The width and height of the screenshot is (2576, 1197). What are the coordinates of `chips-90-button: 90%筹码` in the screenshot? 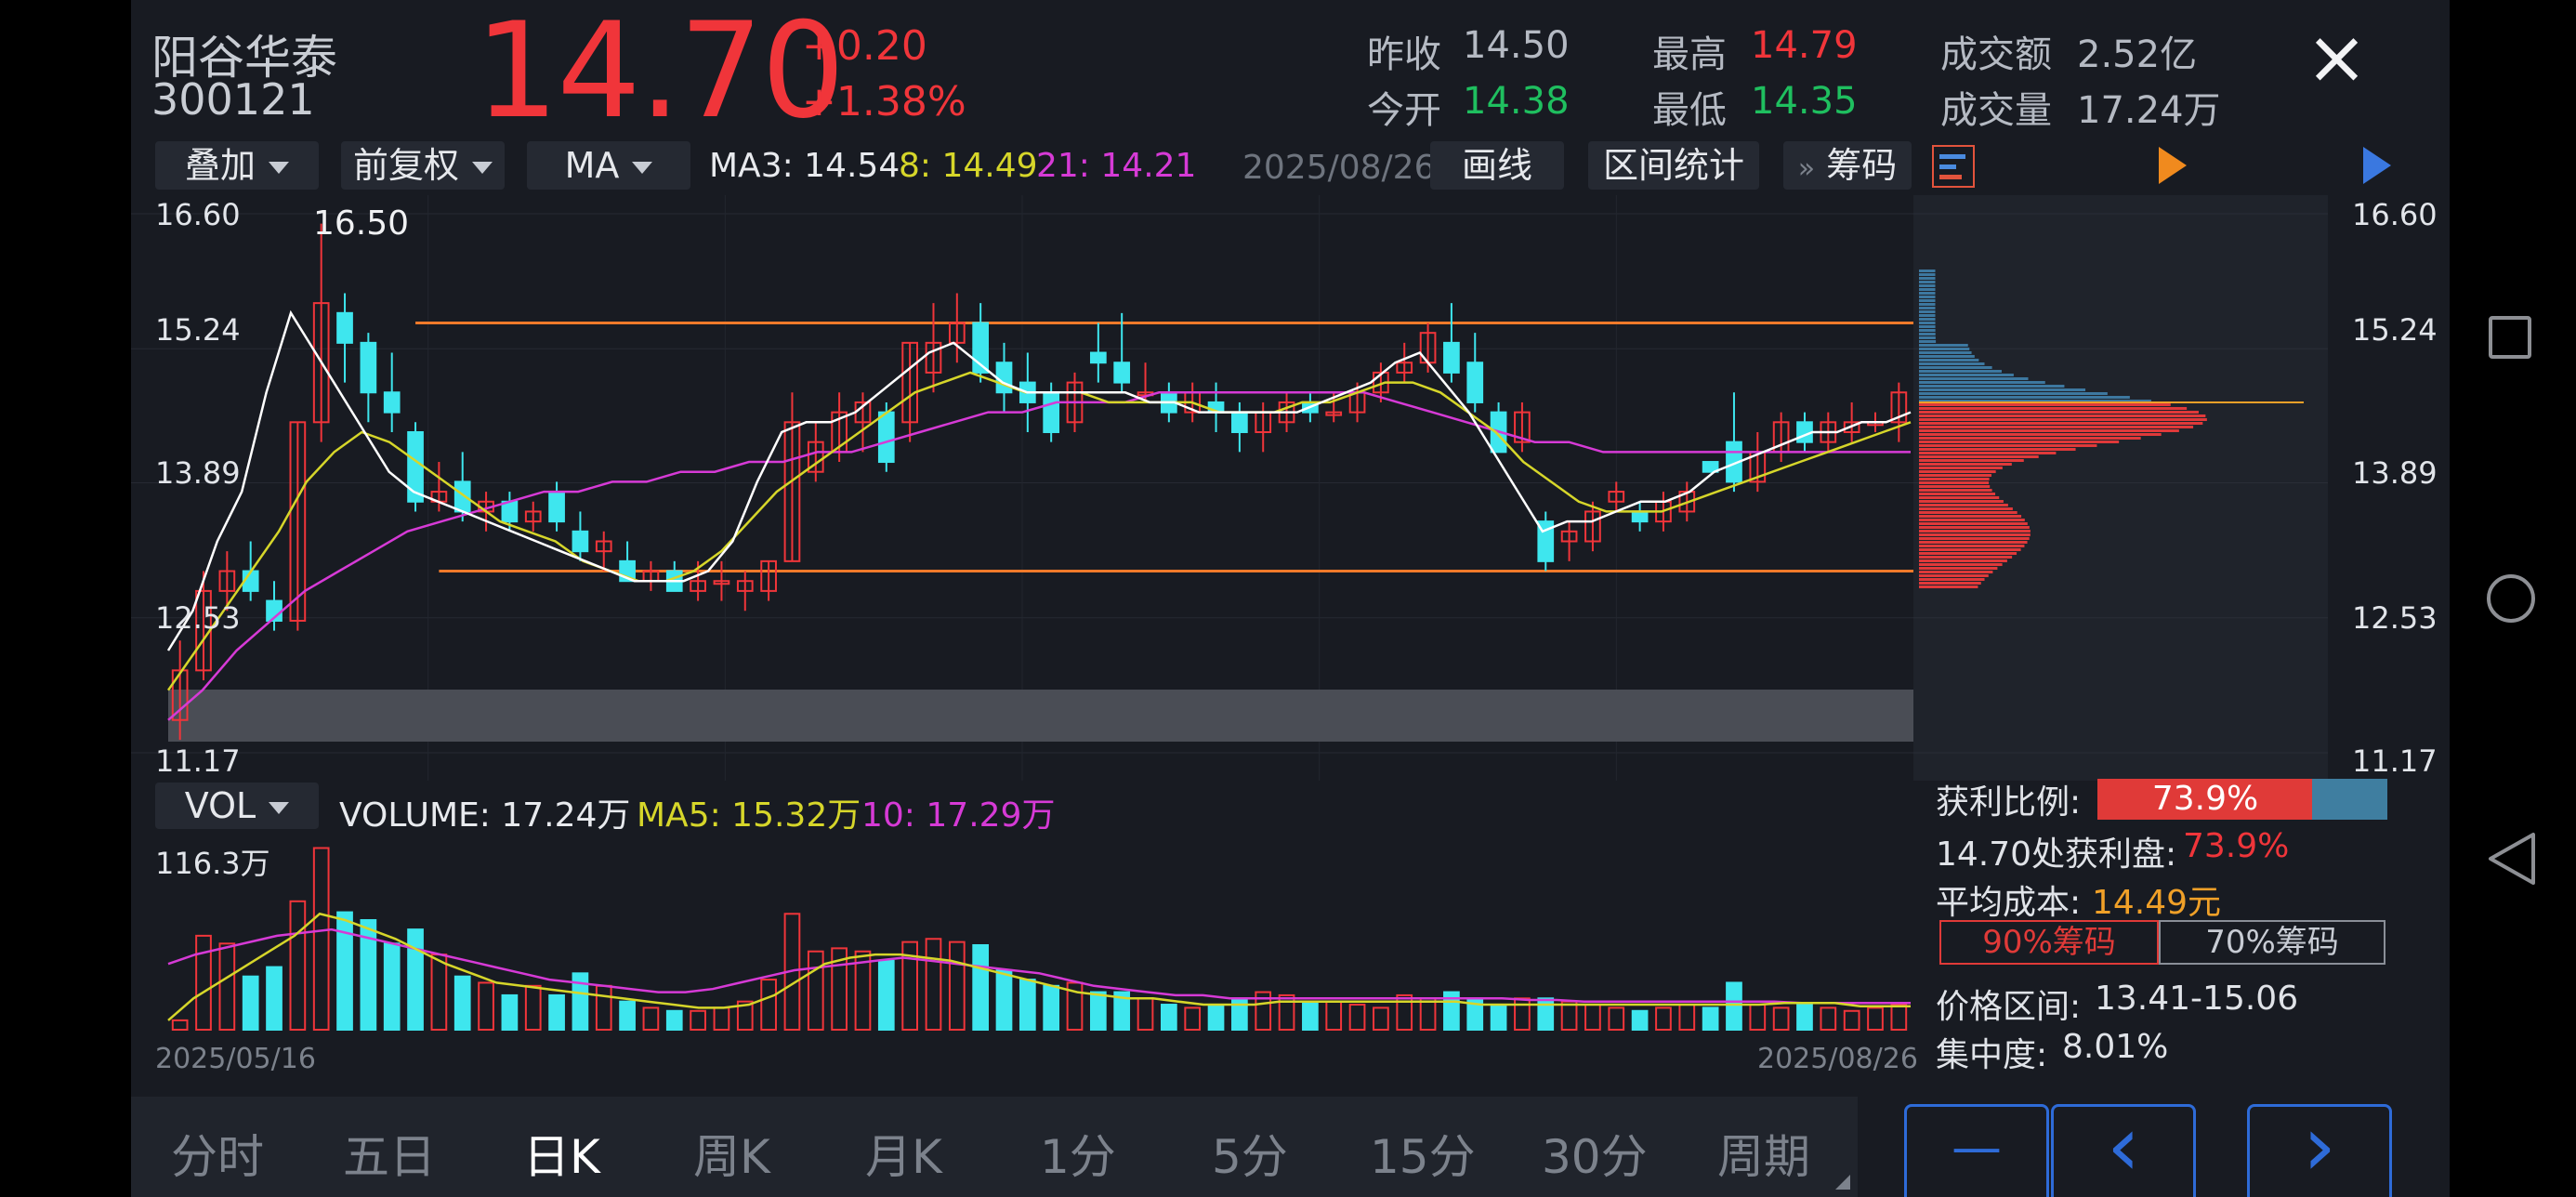 It's located at (2049, 942).